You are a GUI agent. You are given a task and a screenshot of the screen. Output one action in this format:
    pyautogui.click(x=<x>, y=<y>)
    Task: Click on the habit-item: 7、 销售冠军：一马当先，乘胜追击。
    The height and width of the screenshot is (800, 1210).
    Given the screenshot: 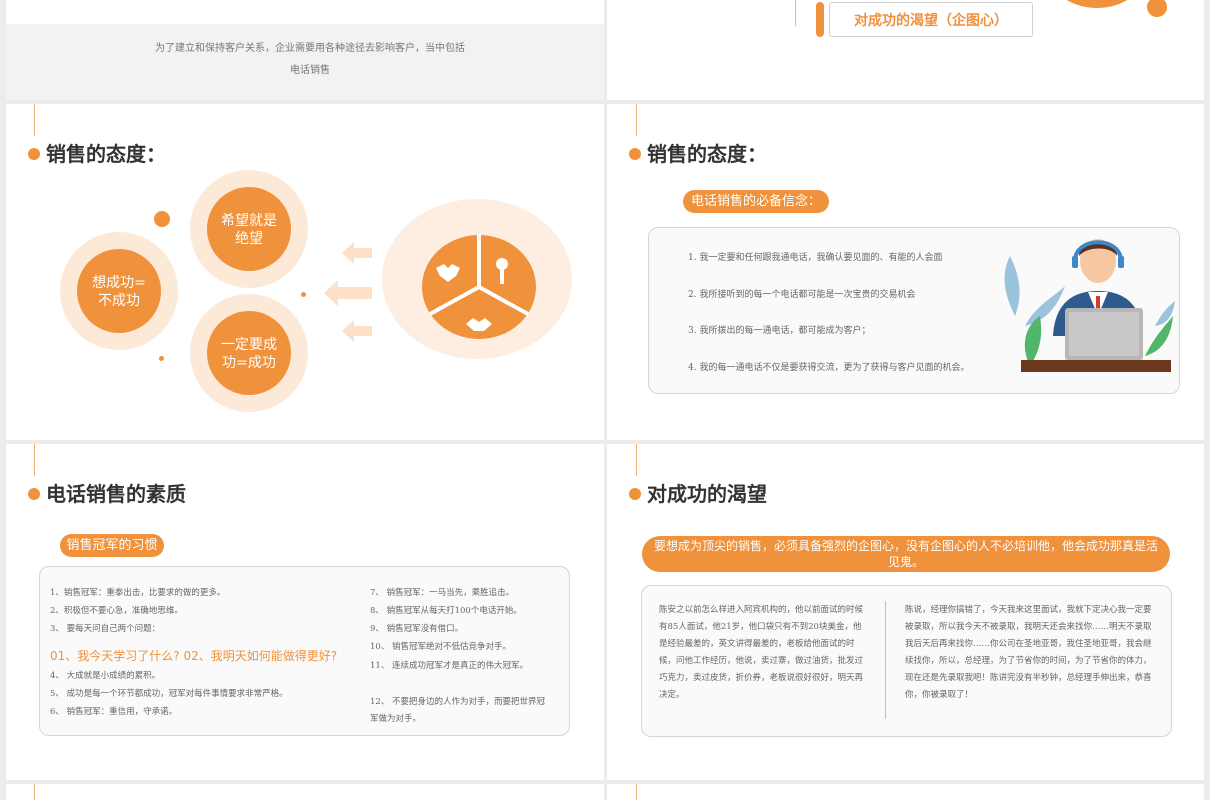 What is the action you would take?
    pyautogui.click(x=442, y=593)
    